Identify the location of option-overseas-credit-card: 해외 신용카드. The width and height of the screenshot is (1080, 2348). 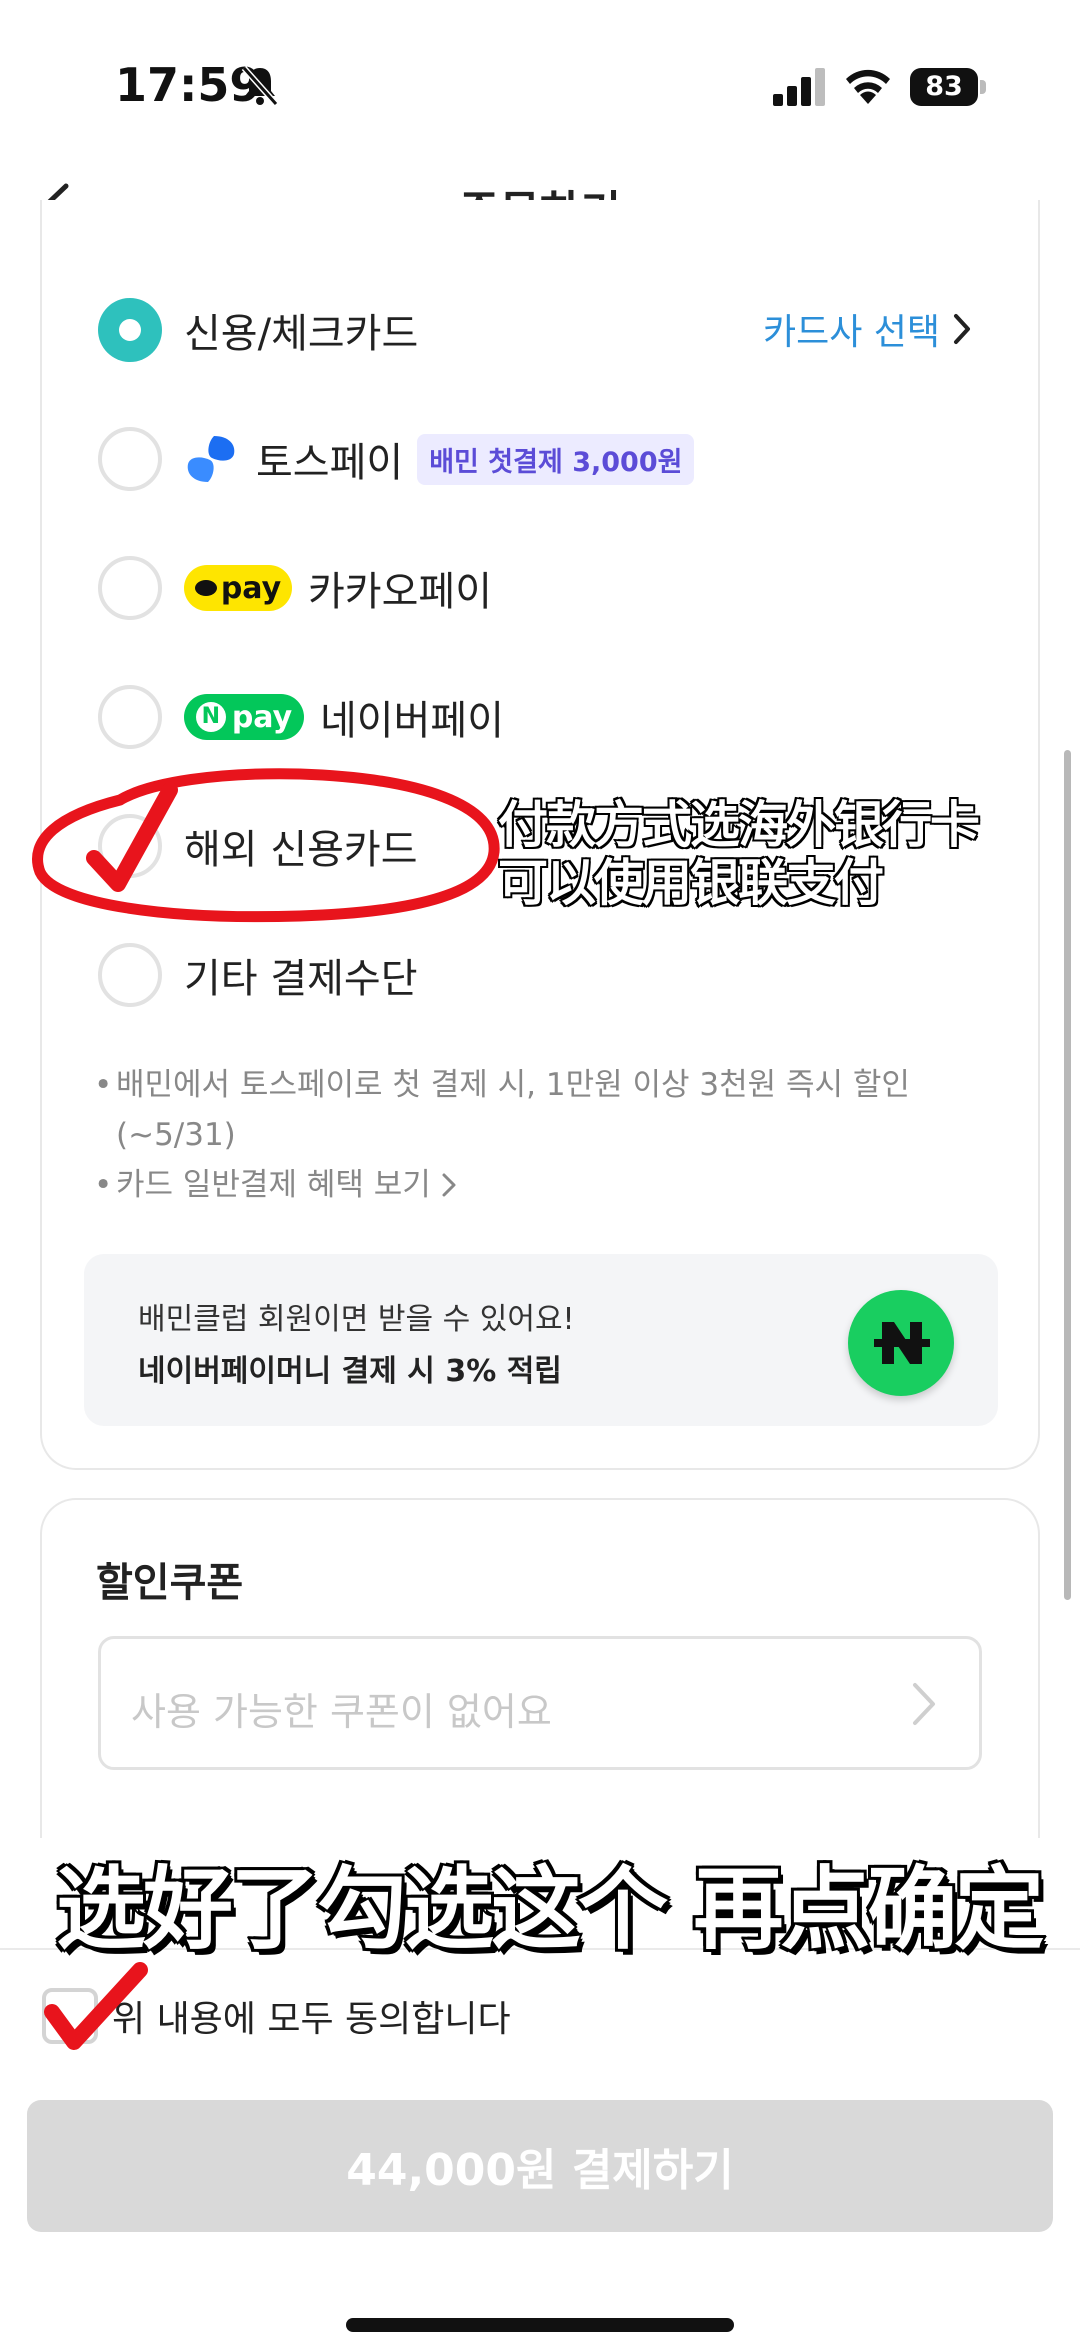
(258, 846).